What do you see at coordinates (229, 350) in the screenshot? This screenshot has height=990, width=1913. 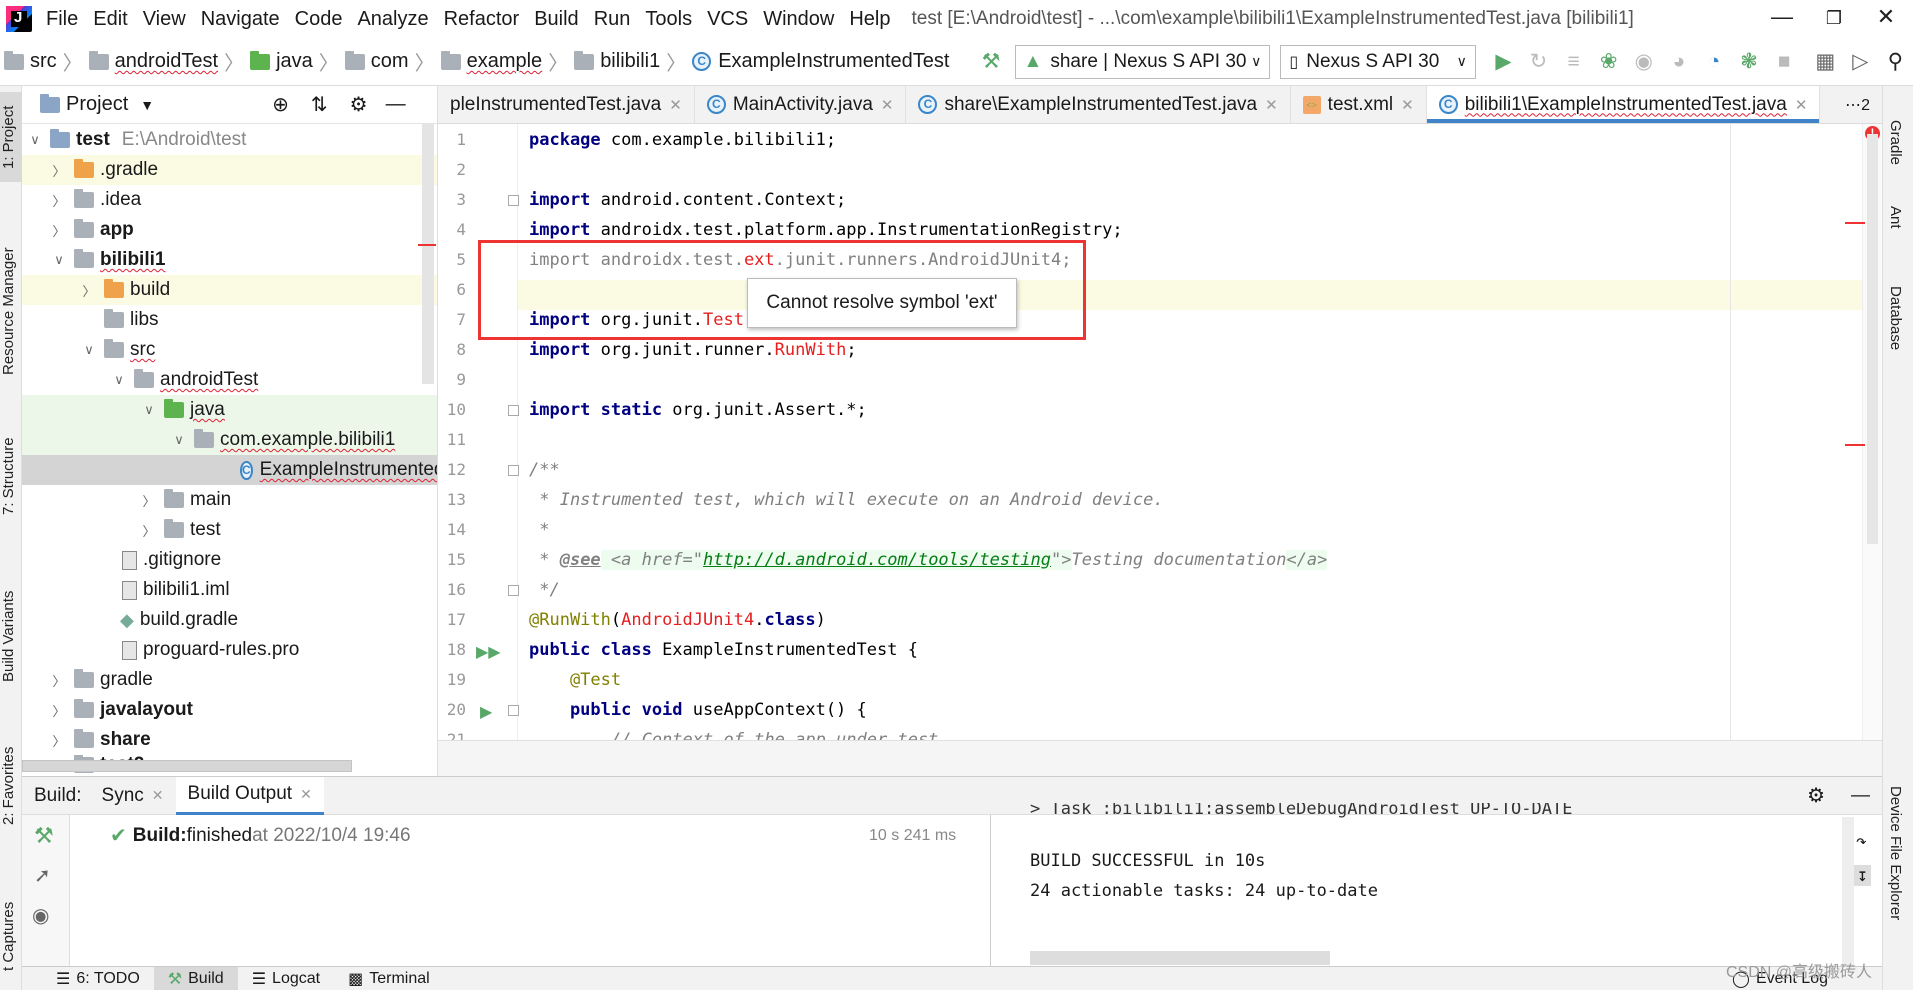 I see `tree-item-src: ∨ src` at bounding box center [229, 350].